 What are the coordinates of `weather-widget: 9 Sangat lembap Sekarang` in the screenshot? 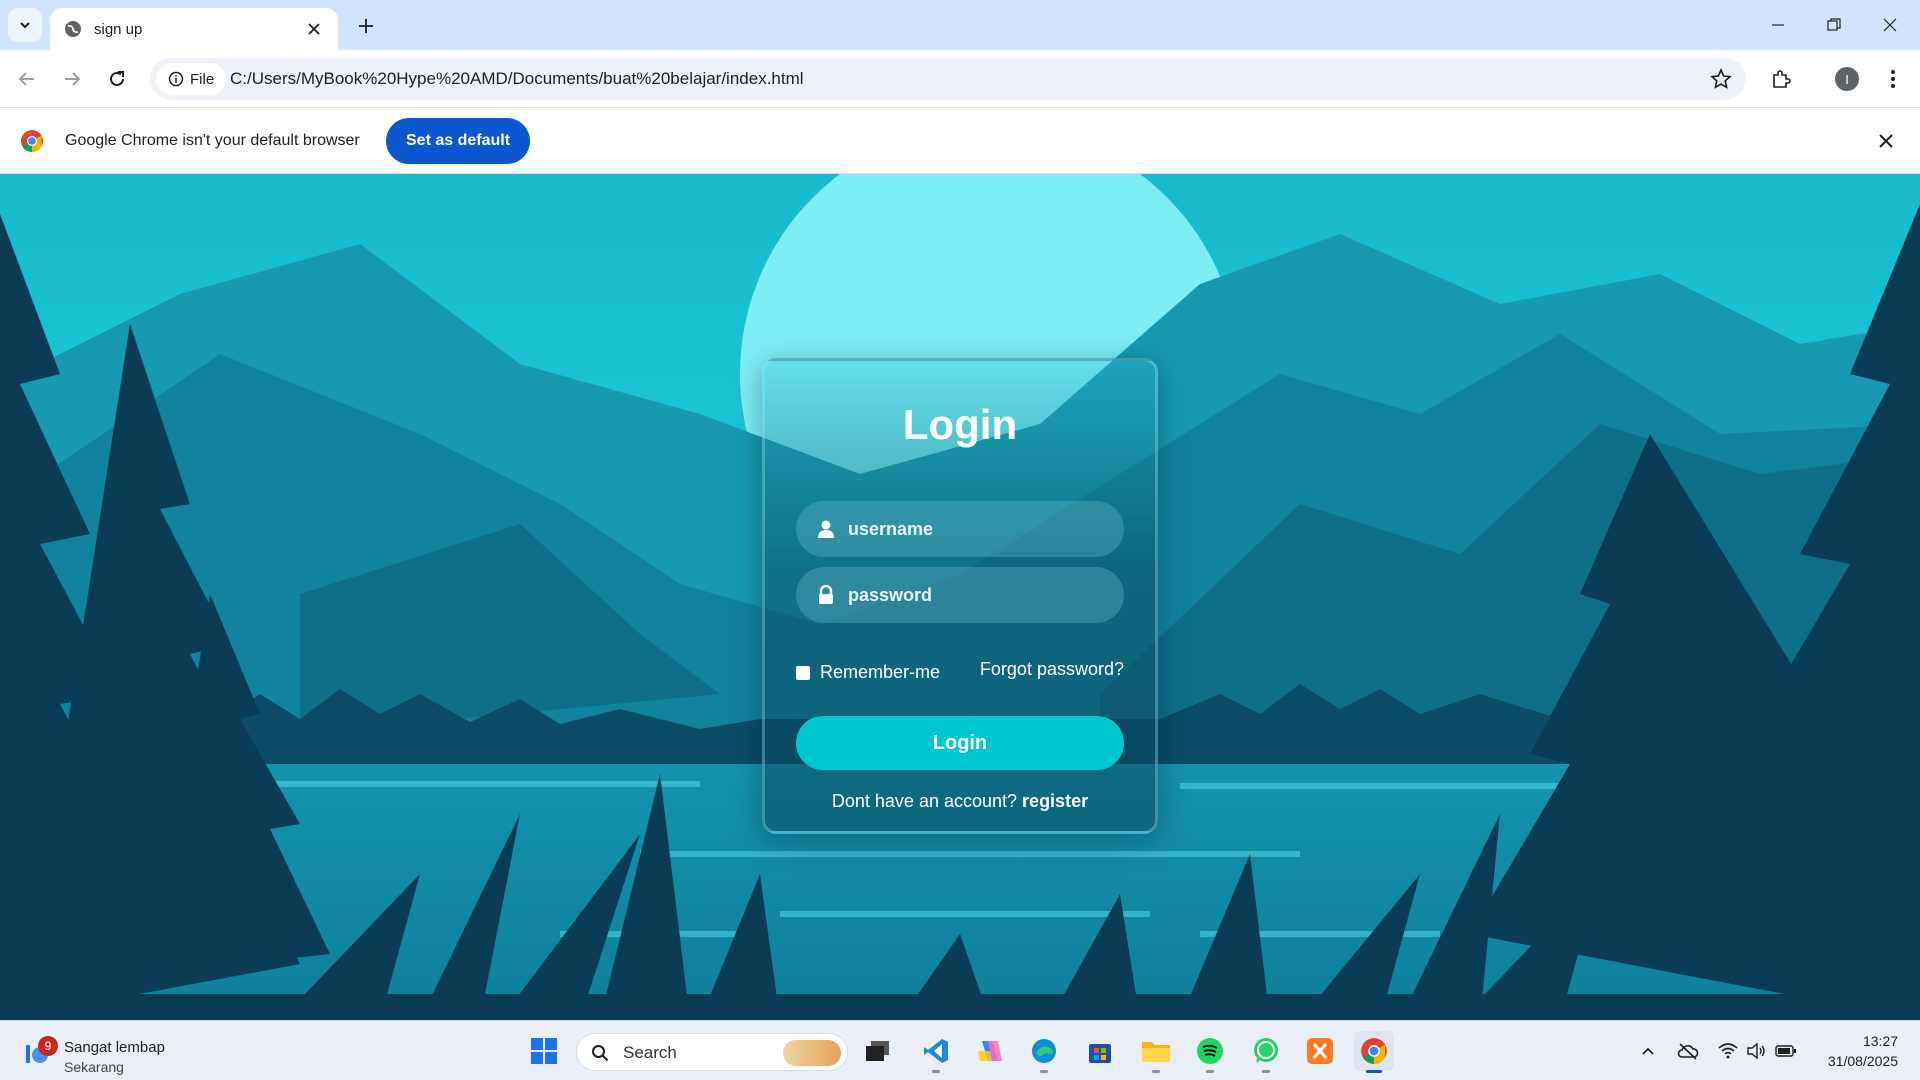 It's located at (110, 1052).